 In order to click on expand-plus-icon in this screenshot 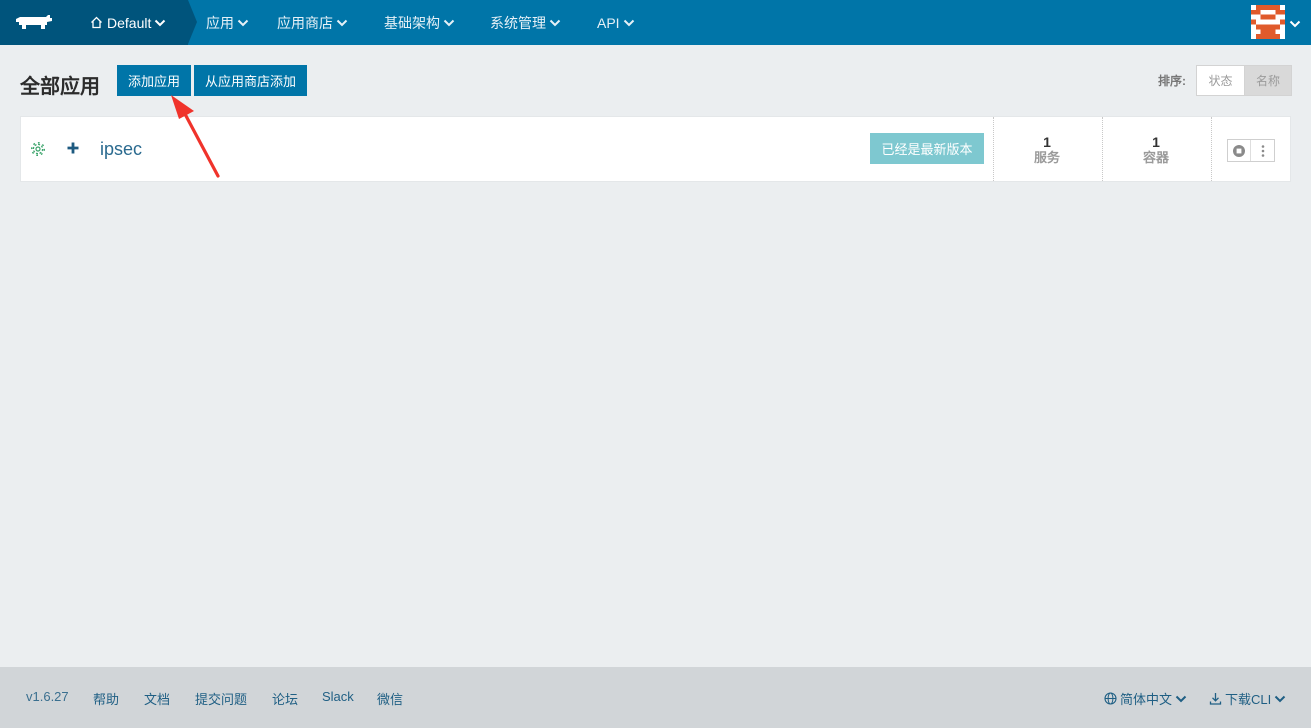, I will do `click(73, 150)`.